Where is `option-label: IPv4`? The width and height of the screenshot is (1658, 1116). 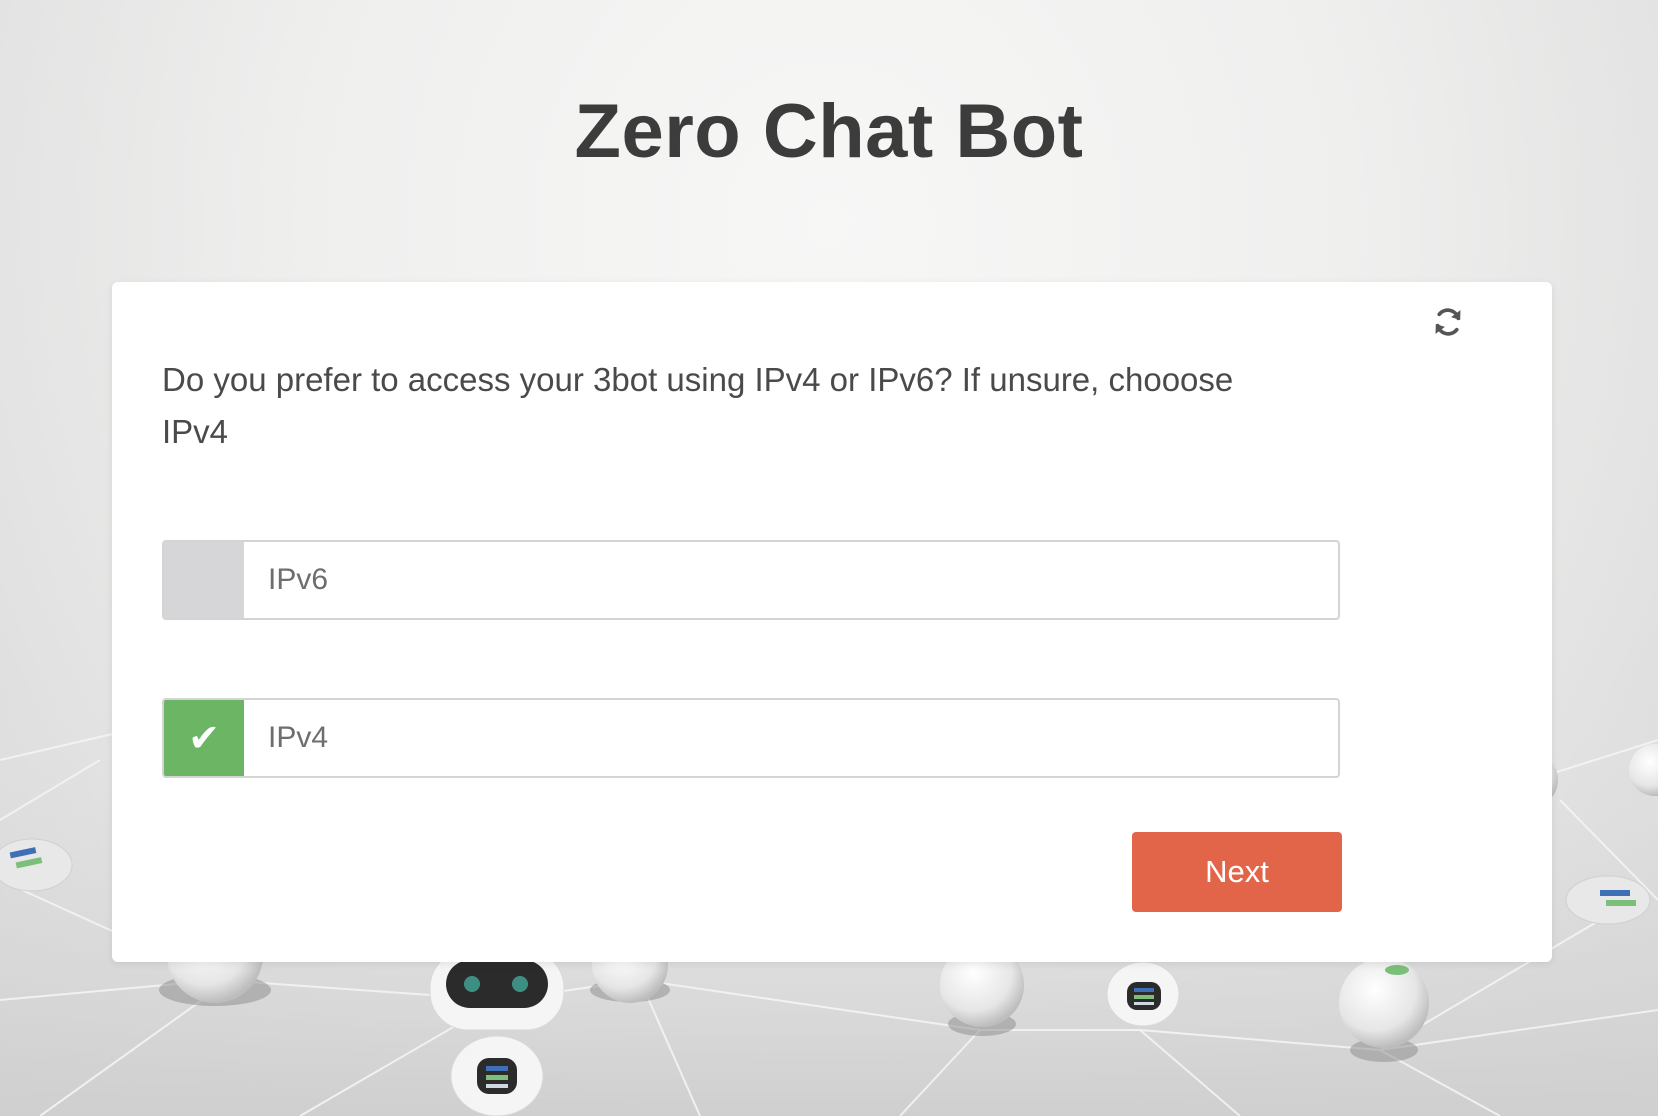
option-label: IPv4 is located at coordinates (298, 737).